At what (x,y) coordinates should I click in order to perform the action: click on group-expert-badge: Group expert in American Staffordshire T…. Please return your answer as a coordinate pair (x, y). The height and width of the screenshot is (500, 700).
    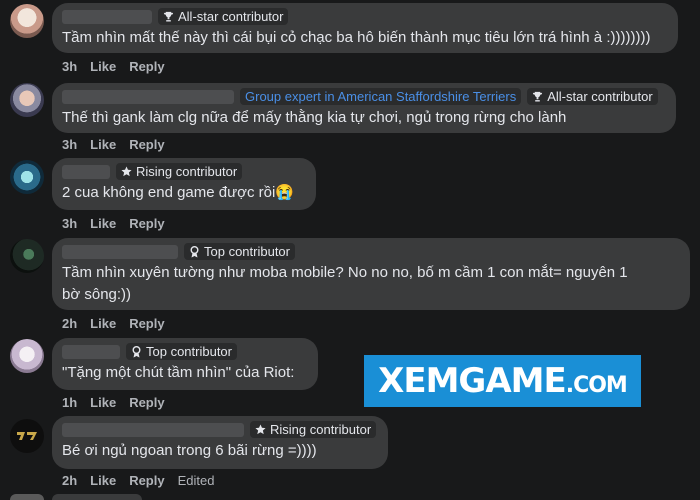
    Looking at the image, I should click on (381, 96).